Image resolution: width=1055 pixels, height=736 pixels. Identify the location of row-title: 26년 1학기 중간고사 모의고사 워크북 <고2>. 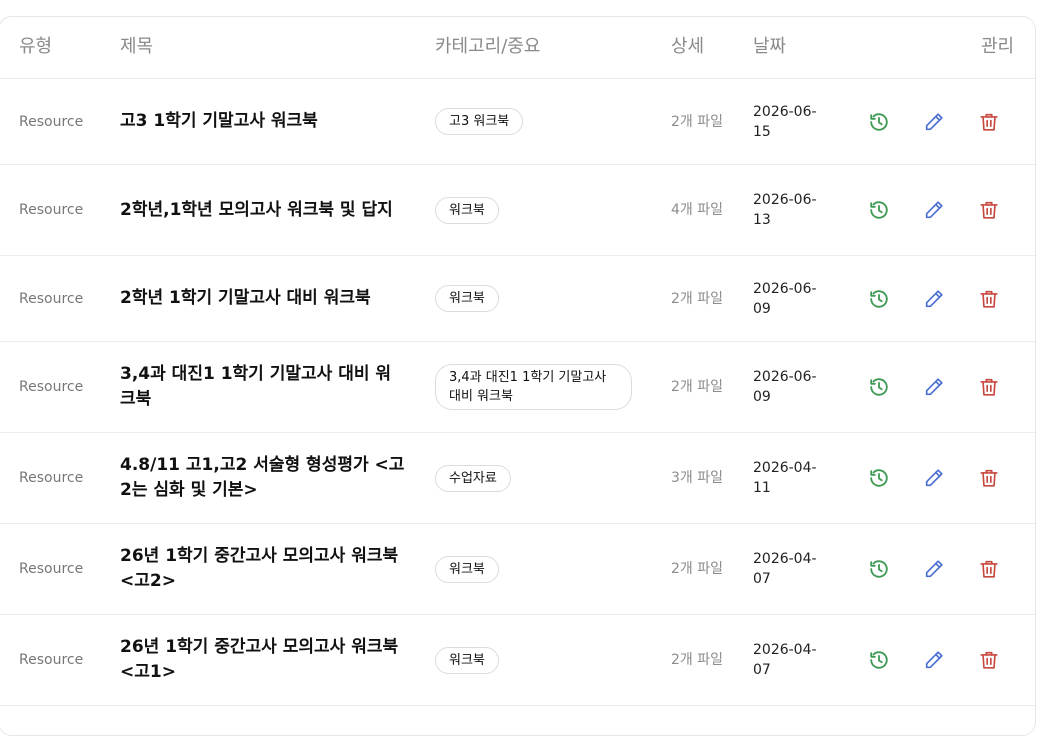
(262, 569).